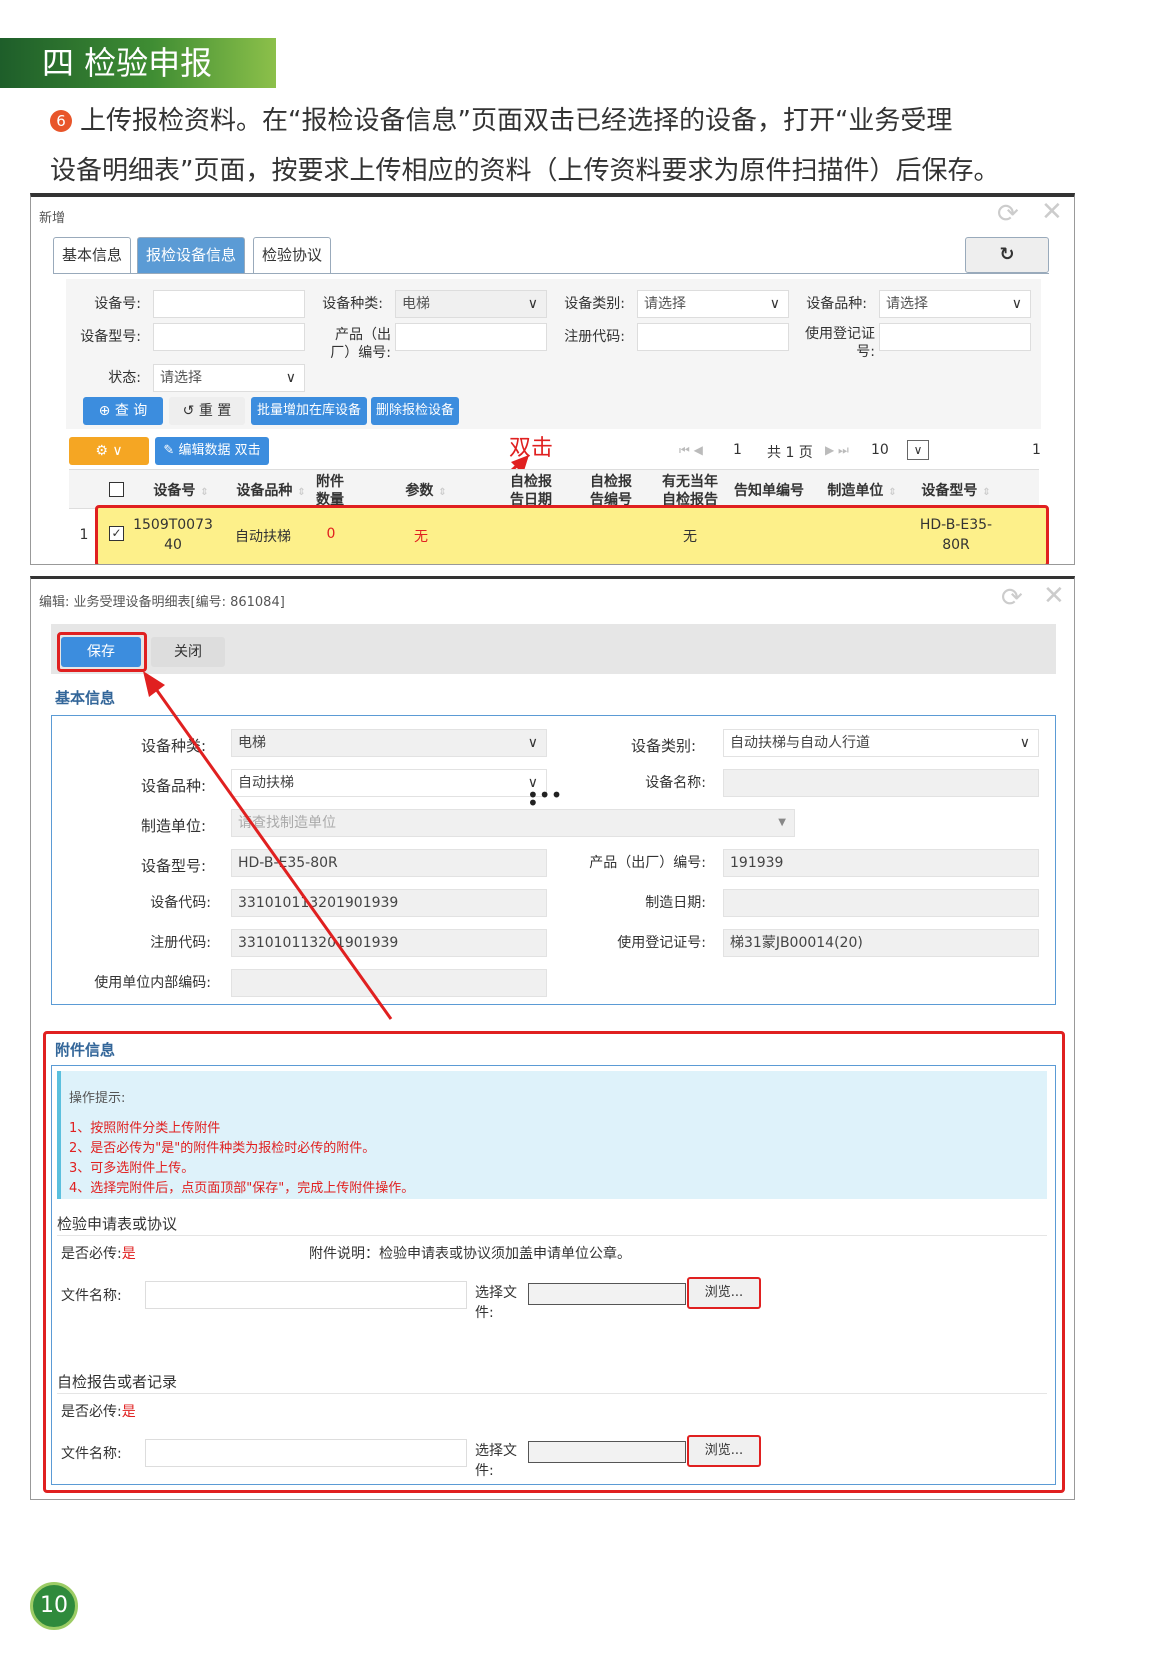 The height and width of the screenshot is (1654, 1166). I want to click on device-model-input, so click(229, 337).